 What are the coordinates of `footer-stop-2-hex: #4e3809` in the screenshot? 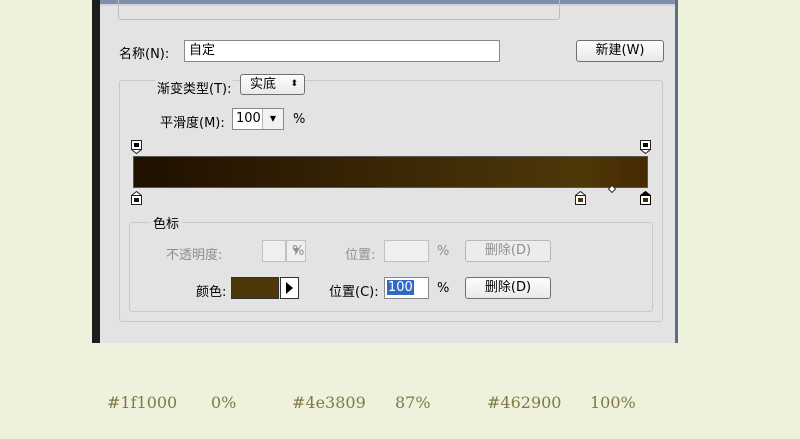 It's located at (329, 402).